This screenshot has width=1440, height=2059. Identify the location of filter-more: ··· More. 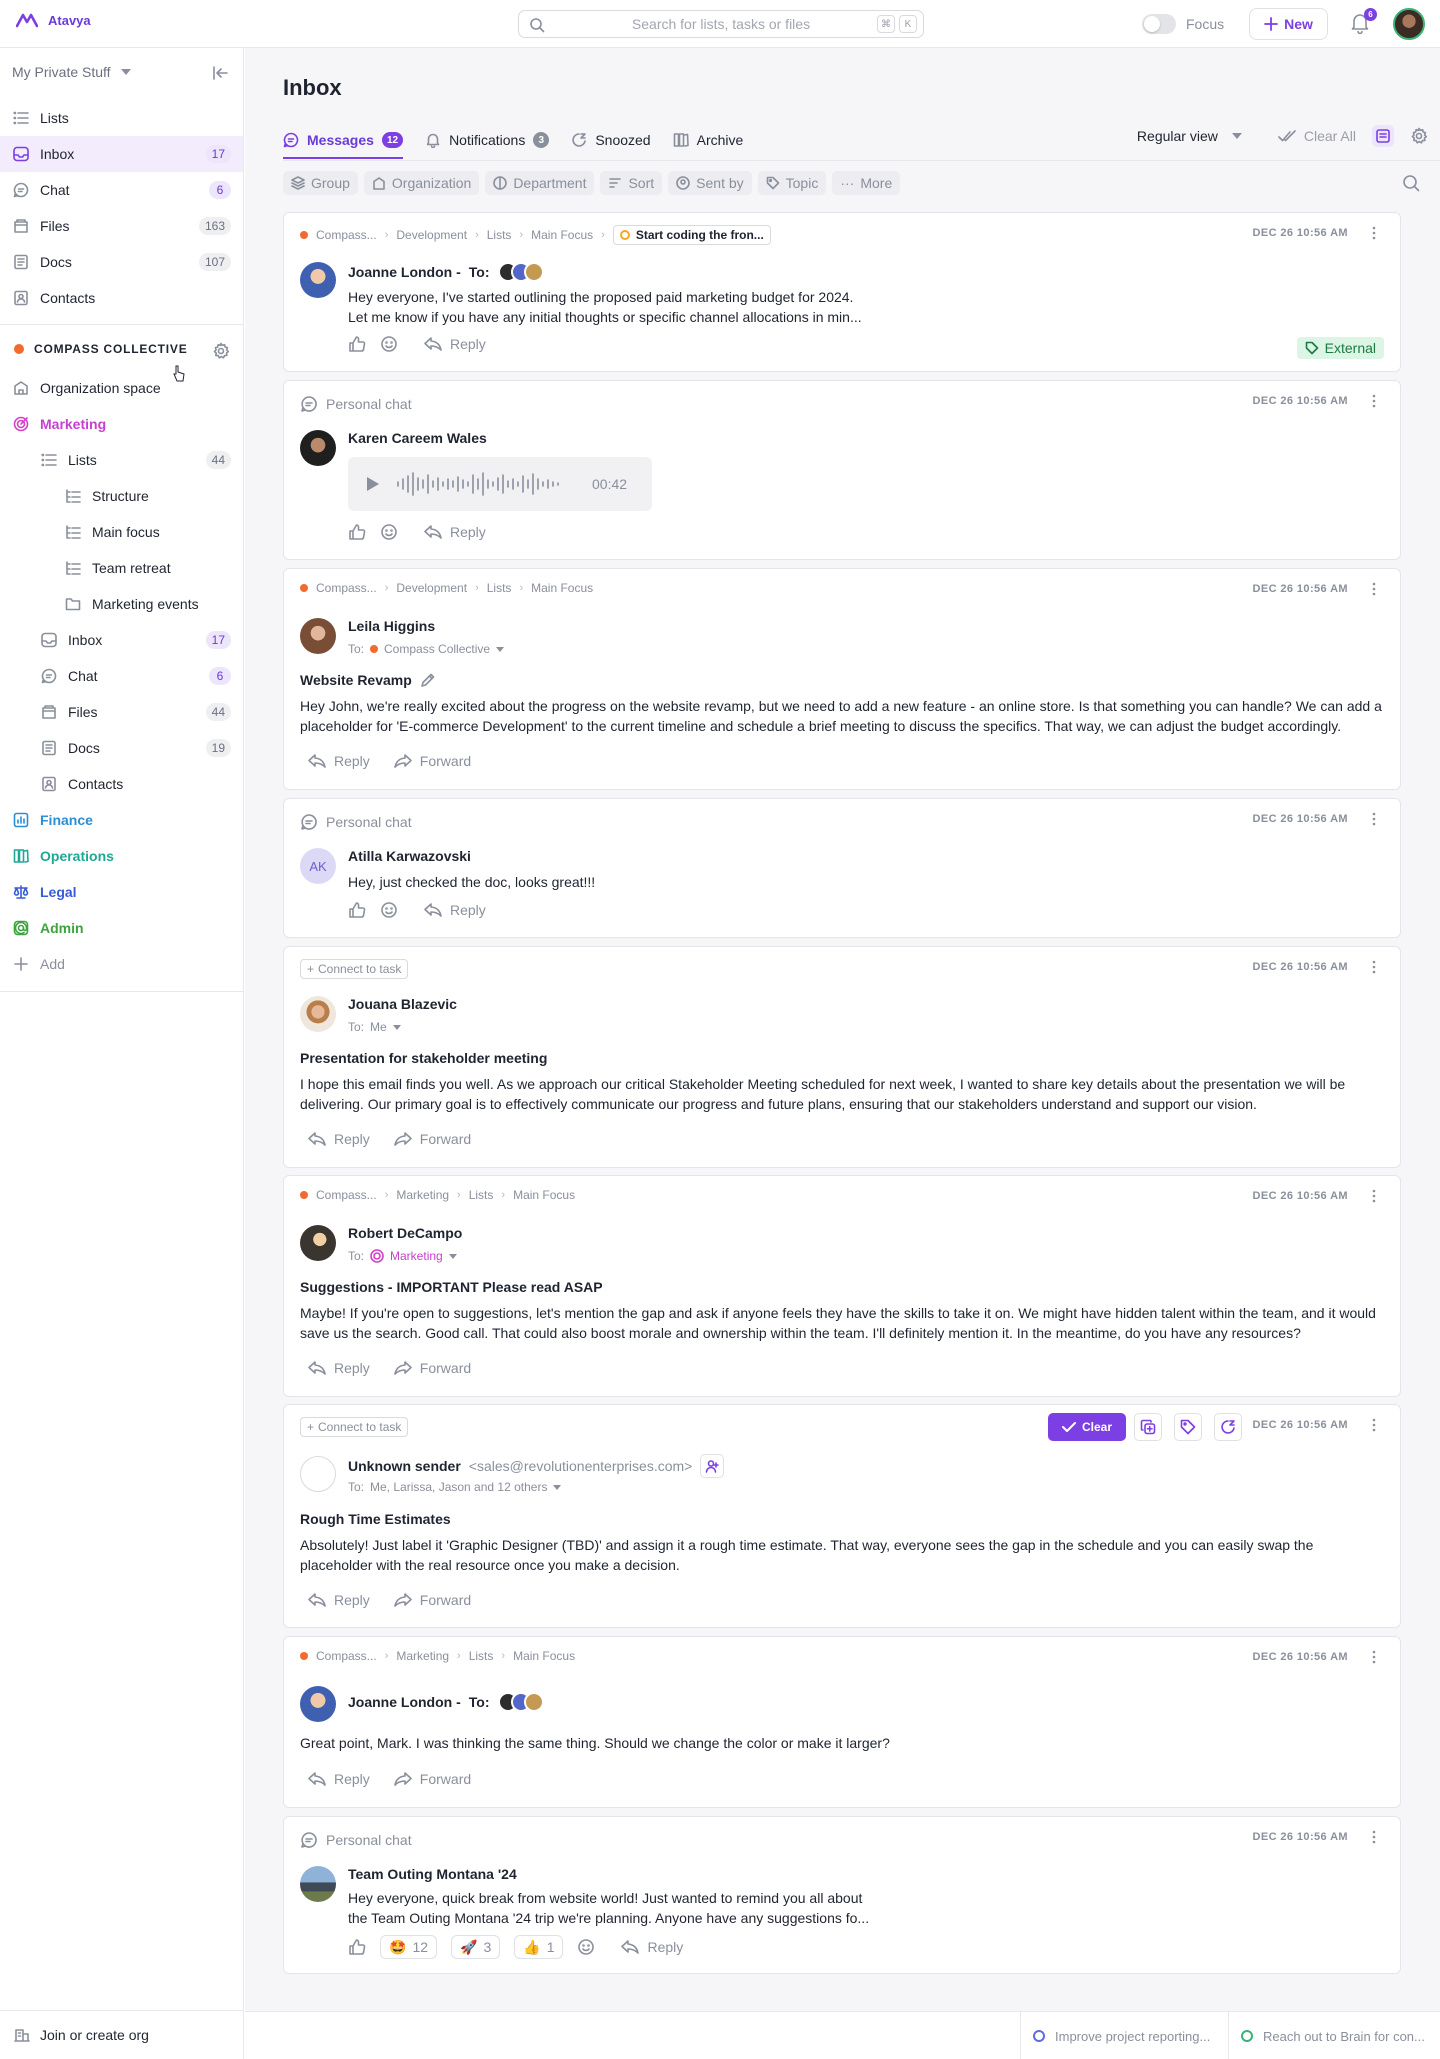
(866, 183).